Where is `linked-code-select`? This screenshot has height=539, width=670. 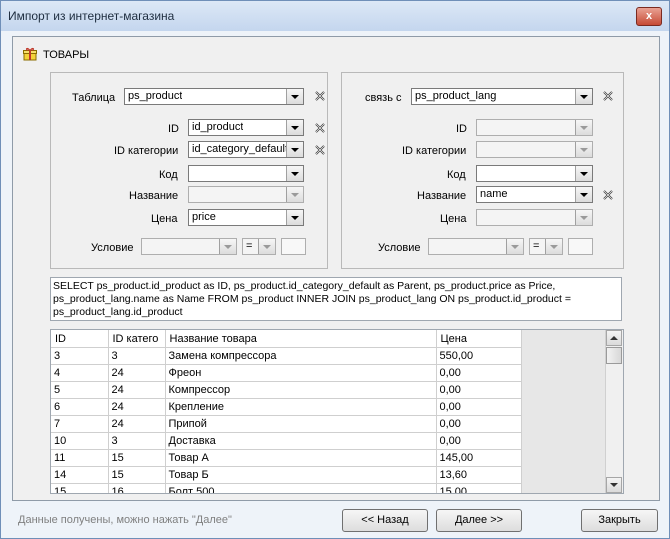
linked-code-select is located at coordinates (534, 173).